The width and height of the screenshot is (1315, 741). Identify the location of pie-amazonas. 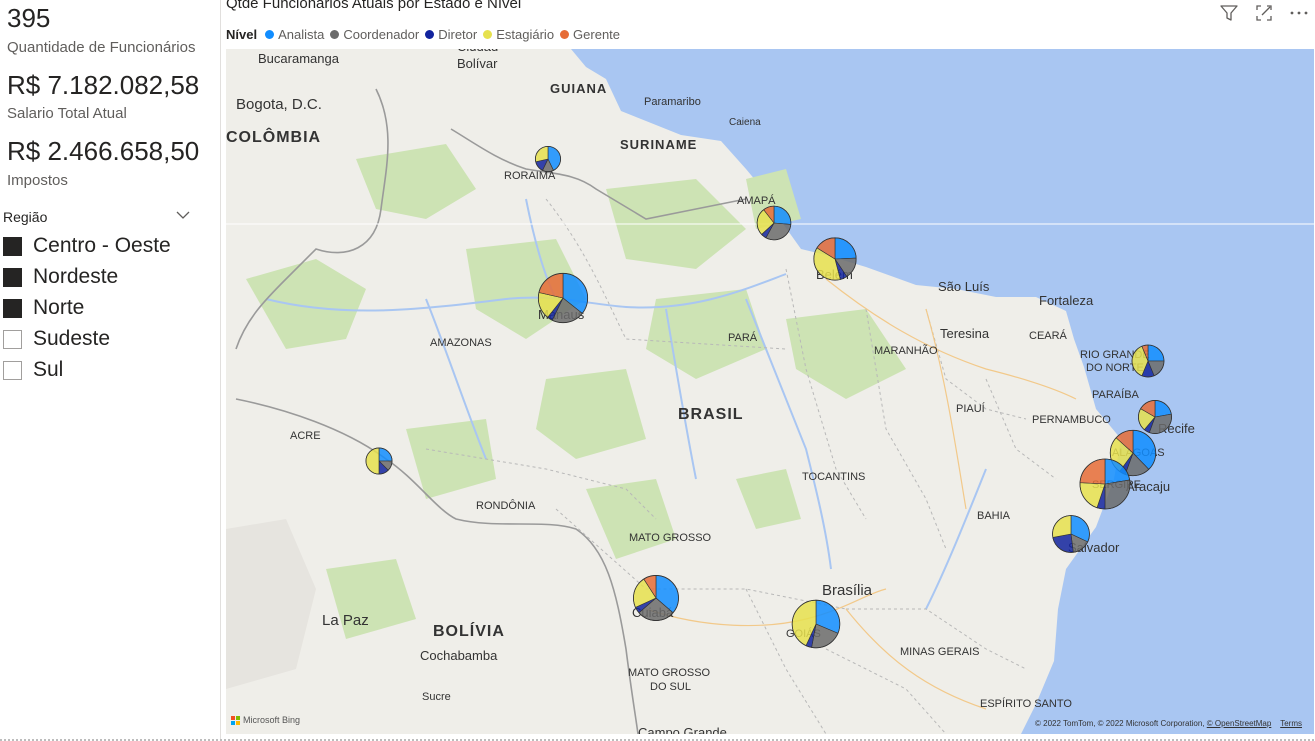
(563, 298).